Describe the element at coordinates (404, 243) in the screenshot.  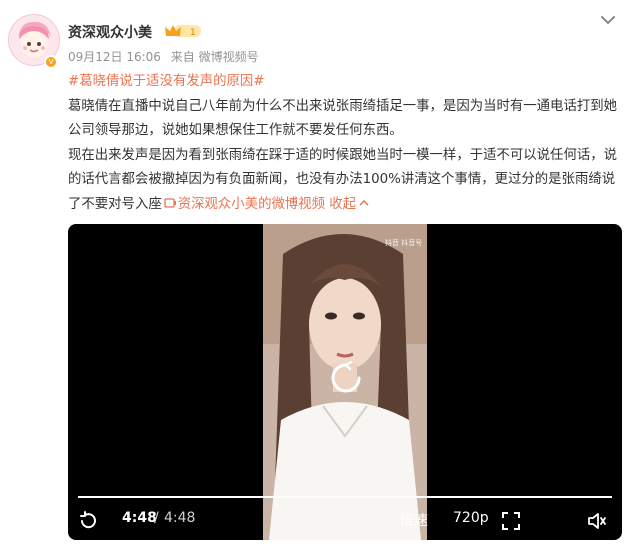
I see `video-watermark: 抖音 抖音号` at that location.